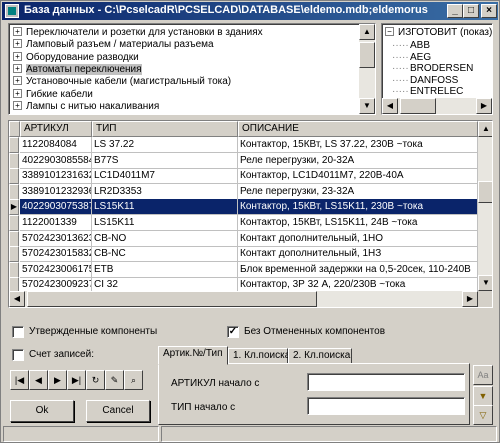 The height and width of the screenshot is (443, 500). What do you see at coordinates (425, 81) in the screenshot?
I see `manufacturer-item: ····· DANFOSS` at bounding box center [425, 81].